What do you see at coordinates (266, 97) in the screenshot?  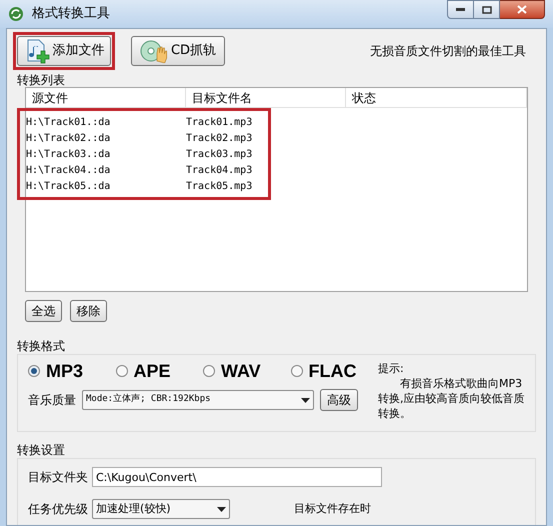 I see `column-header: 目标文件名` at bounding box center [266, 97].